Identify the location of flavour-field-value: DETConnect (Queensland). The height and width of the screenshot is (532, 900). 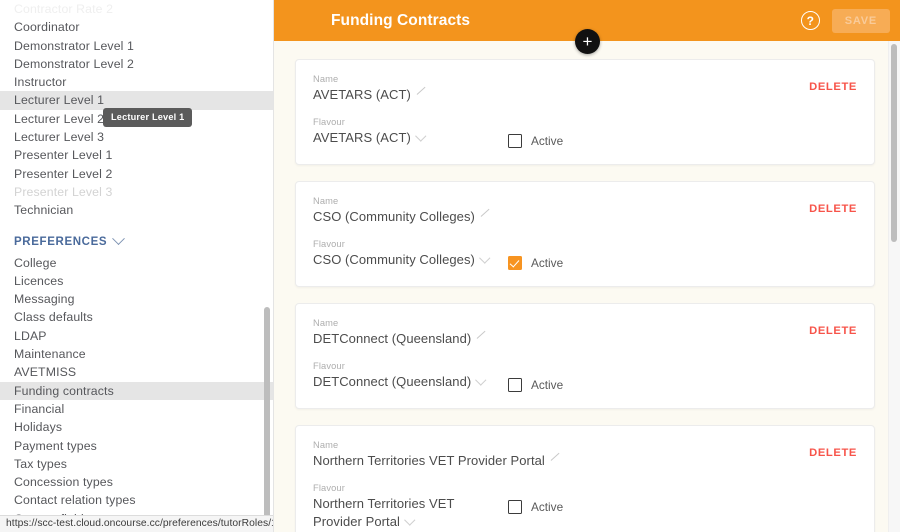
(392, 381).